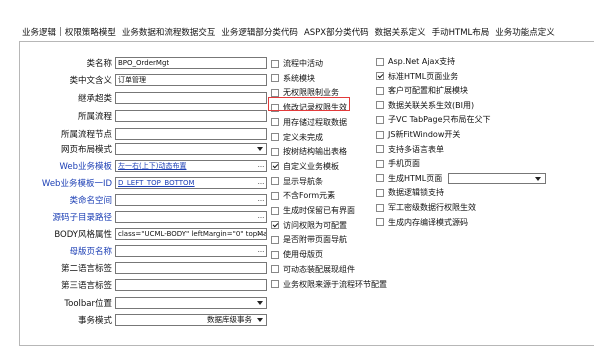 Image resolution: width=594 pixels, height=356 pixels. What do you see at coordinates (297, 181) in the screenshot?
I see `option-checkbox-row: 显示导航条` at bounding box center [297, 181].